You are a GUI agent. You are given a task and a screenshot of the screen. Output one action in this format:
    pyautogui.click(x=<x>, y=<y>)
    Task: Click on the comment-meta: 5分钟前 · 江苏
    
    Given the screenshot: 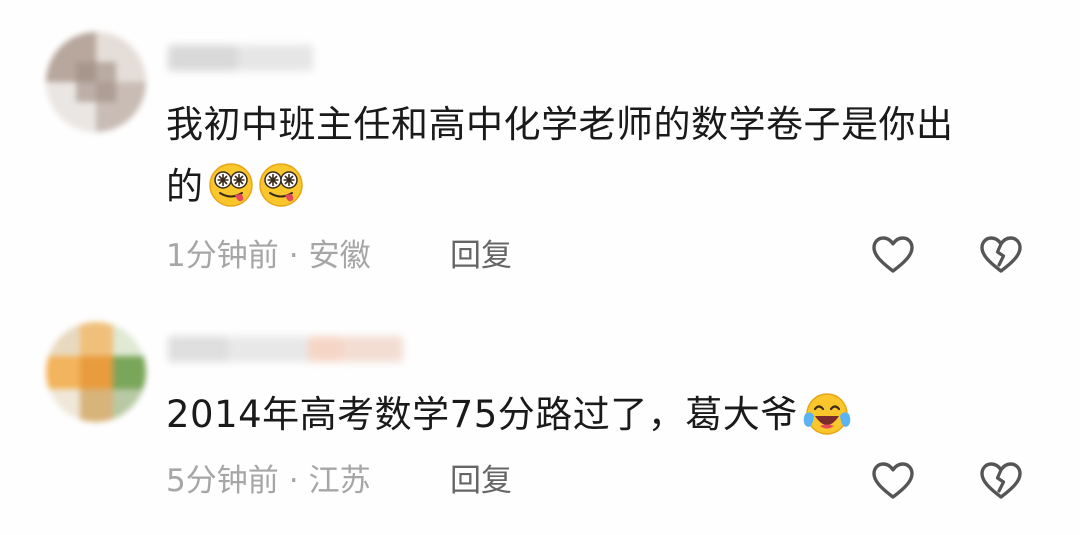 What is the action you would take?
    pyautogui.click(x=268, y=481)
    